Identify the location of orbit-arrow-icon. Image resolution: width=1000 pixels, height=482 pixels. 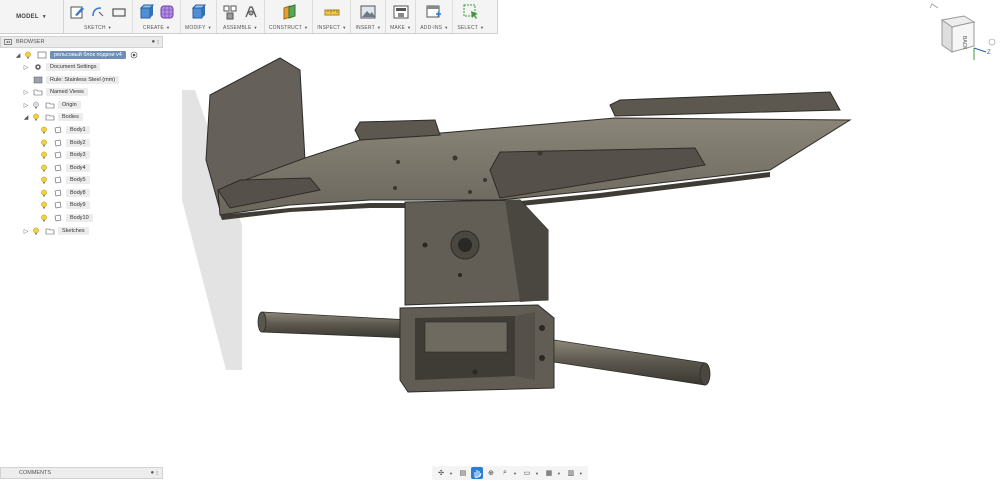
(992, 42).